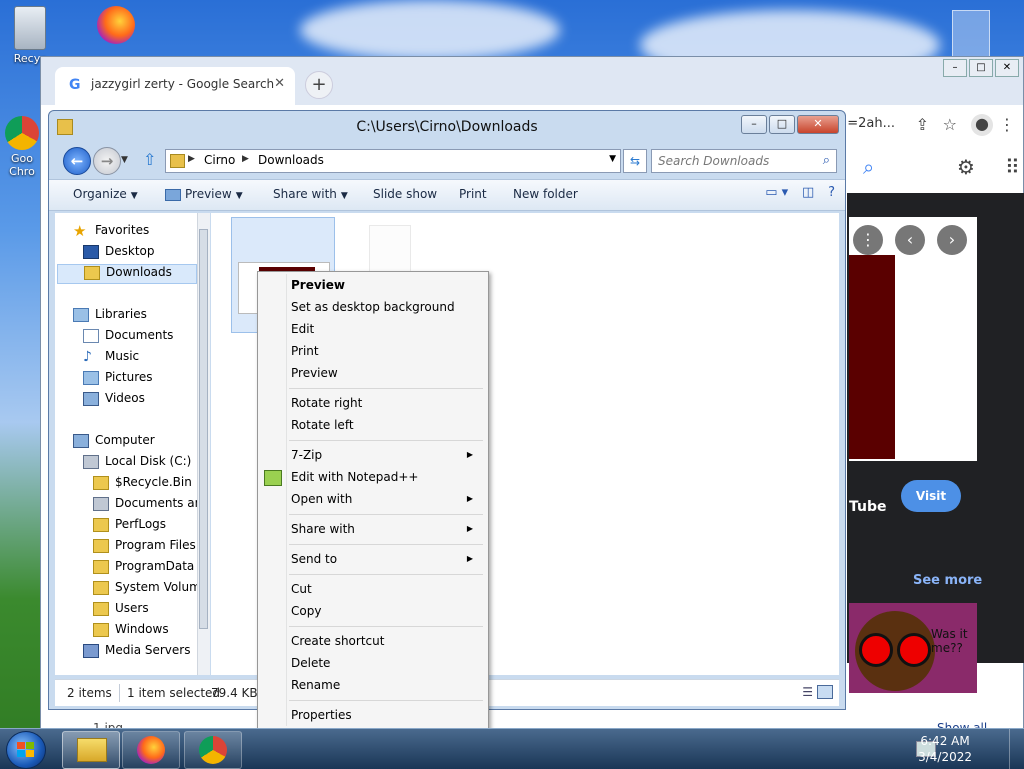  What do you see at coordinates (291, 160) in the screenshot?
I see `breadcrumb-downloads: Downloads` at bounding box center [291, 160].